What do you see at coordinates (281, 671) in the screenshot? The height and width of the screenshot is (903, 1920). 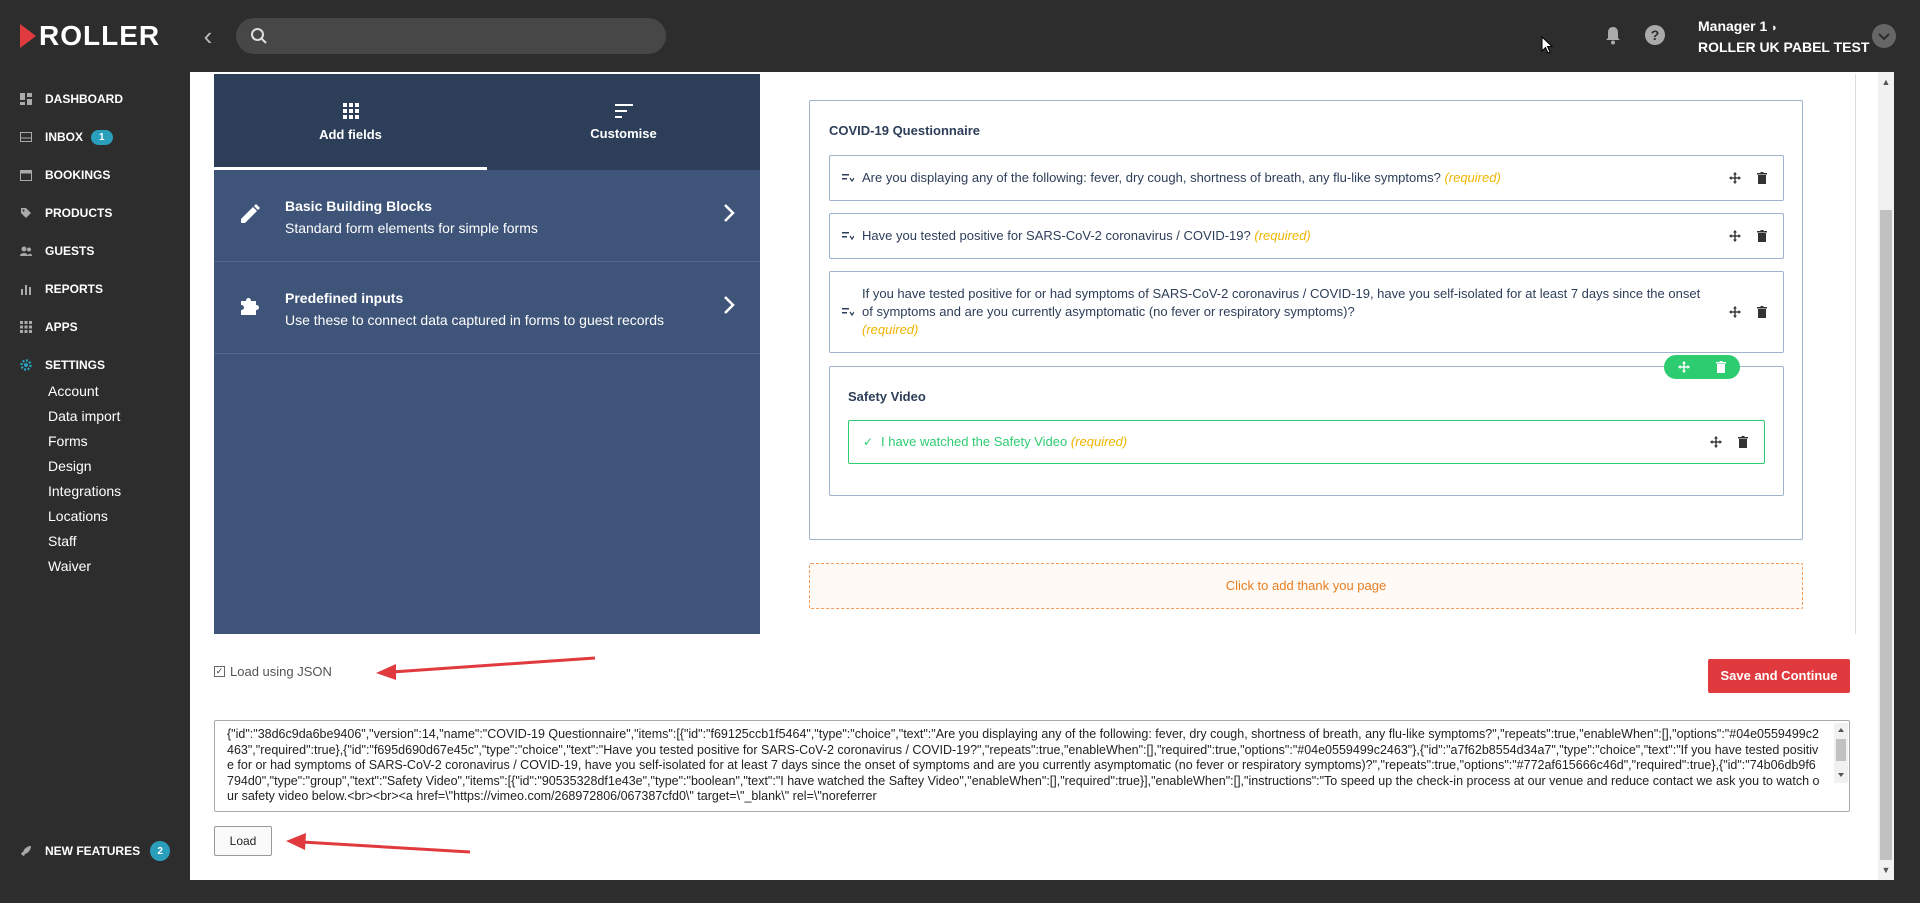 I see `load-json-label: Load using JSON` at bounding box center [281, 671].